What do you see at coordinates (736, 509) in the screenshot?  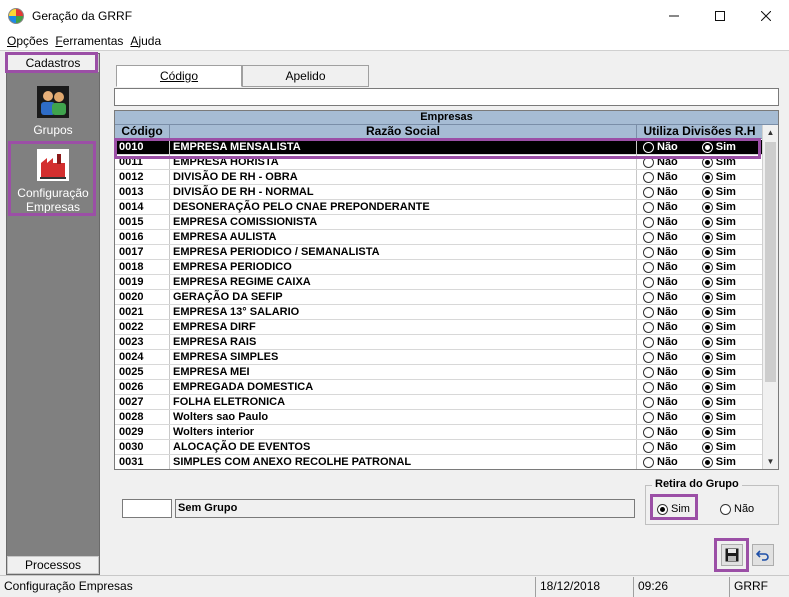 I see `retira-nao-option: Não` at bounding box center [736, 509].